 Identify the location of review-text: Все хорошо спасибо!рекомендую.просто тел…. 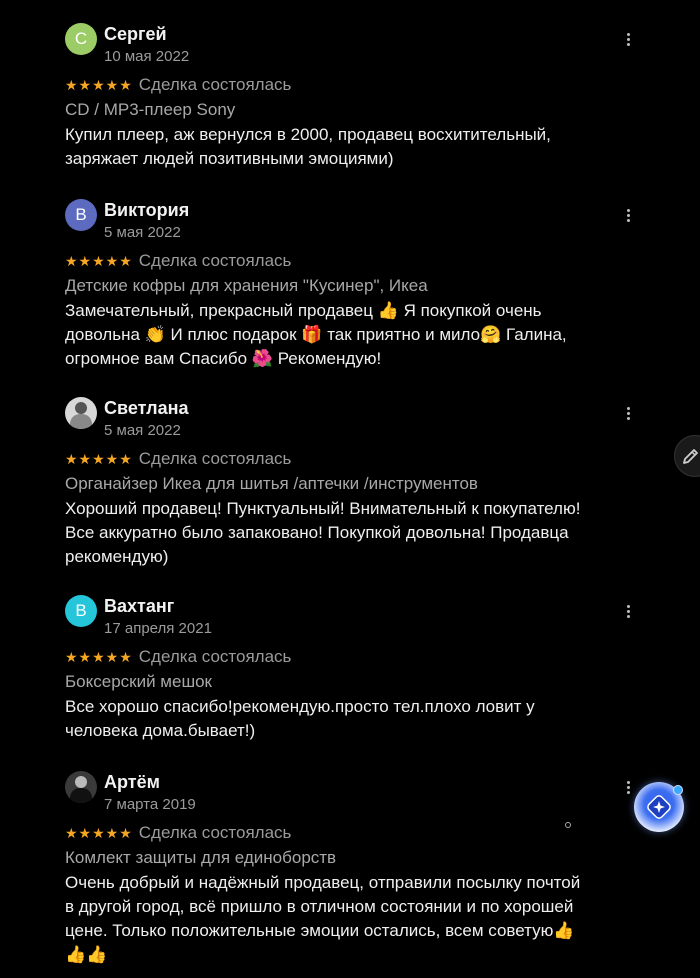
(300, 718).